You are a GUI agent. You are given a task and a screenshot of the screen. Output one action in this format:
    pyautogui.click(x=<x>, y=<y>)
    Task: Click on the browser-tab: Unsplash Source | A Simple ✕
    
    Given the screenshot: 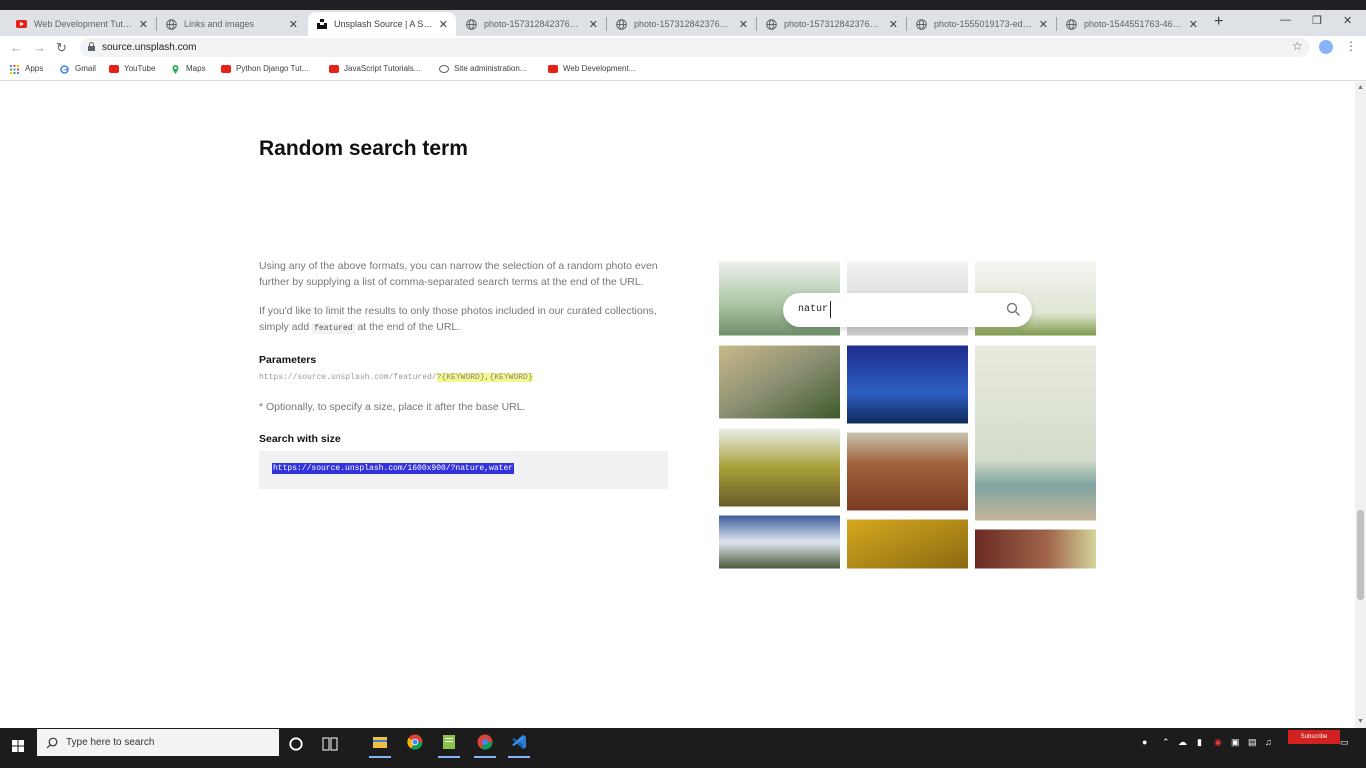 What is the action you would take?
    pyautogui.click(x=382, y=24)
    